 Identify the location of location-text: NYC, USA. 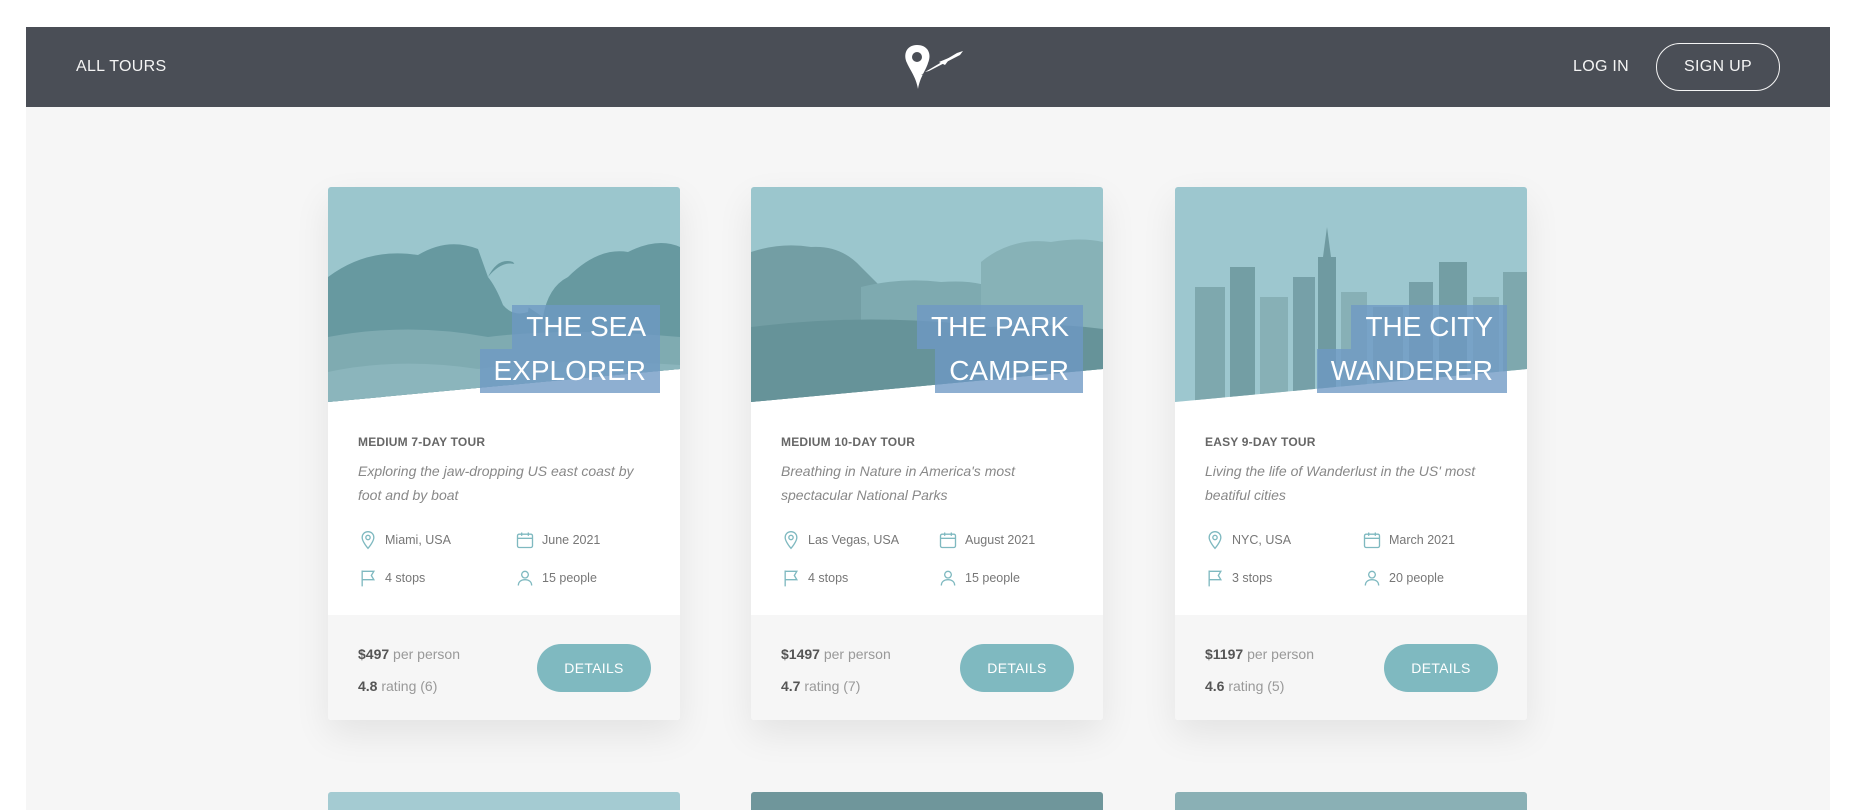
(1262, 540).